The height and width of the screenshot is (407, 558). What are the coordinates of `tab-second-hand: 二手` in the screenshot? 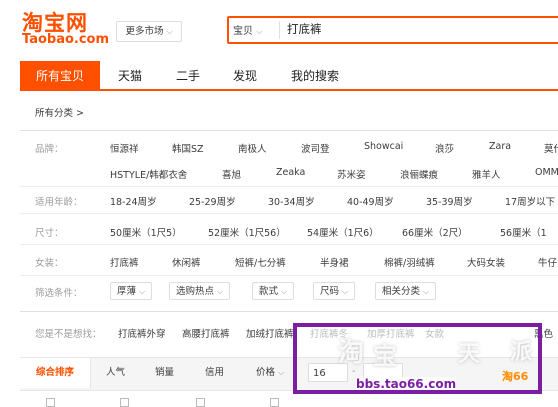 It's located at (188, 76).